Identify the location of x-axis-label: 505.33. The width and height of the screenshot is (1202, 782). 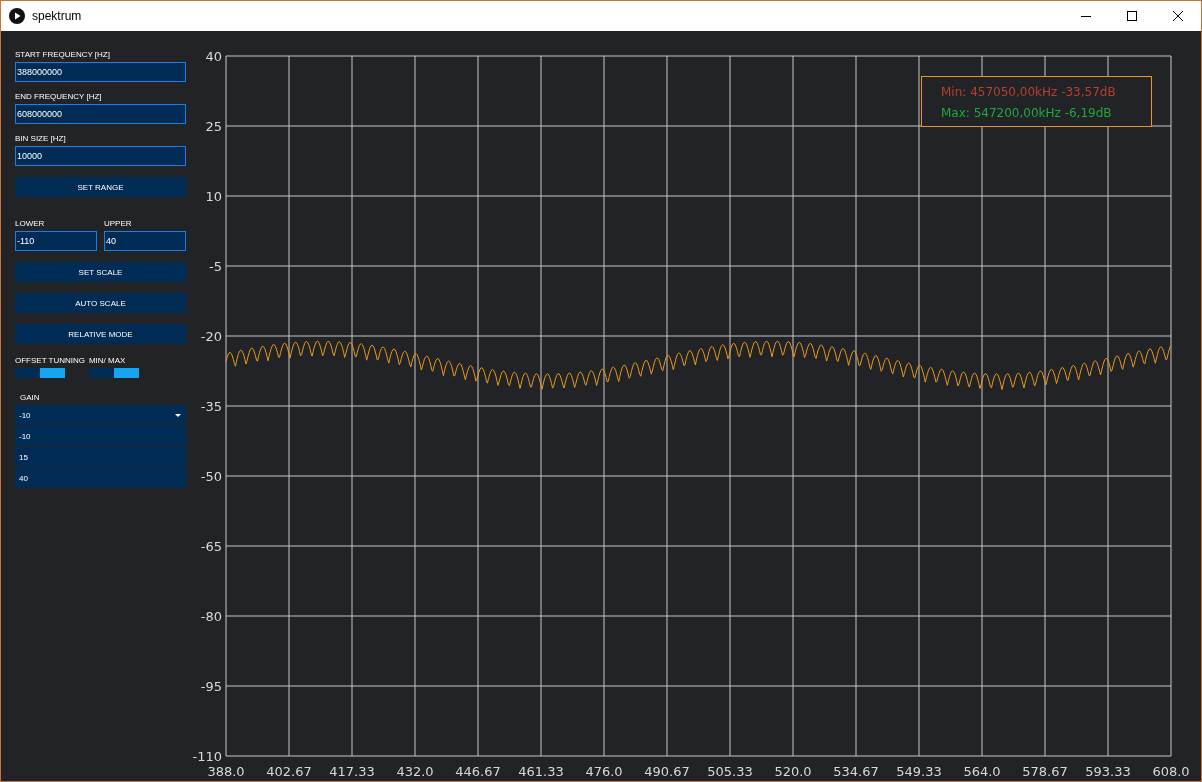
(730, 771).